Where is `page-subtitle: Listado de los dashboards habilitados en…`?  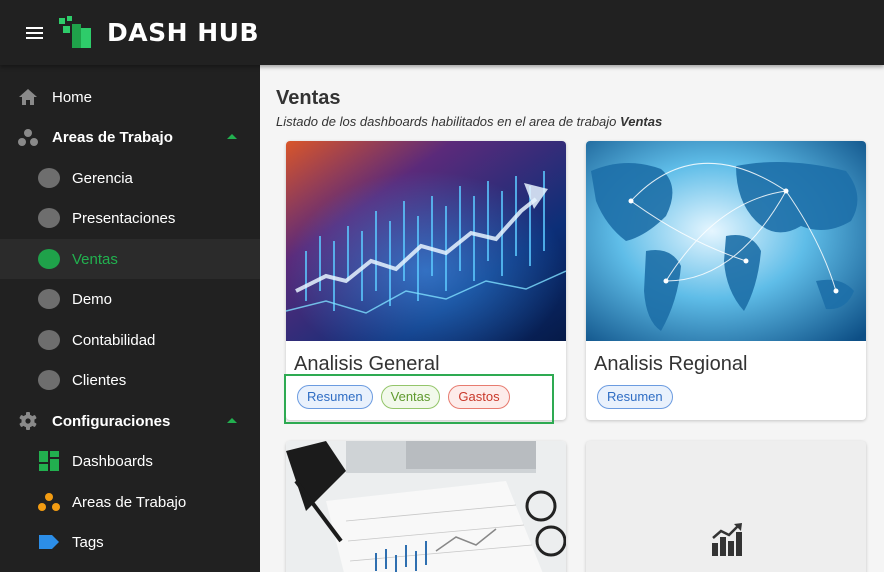
page-subtitle: Listado de los dashboards habilitados en… is located at coordinates (469, 121).